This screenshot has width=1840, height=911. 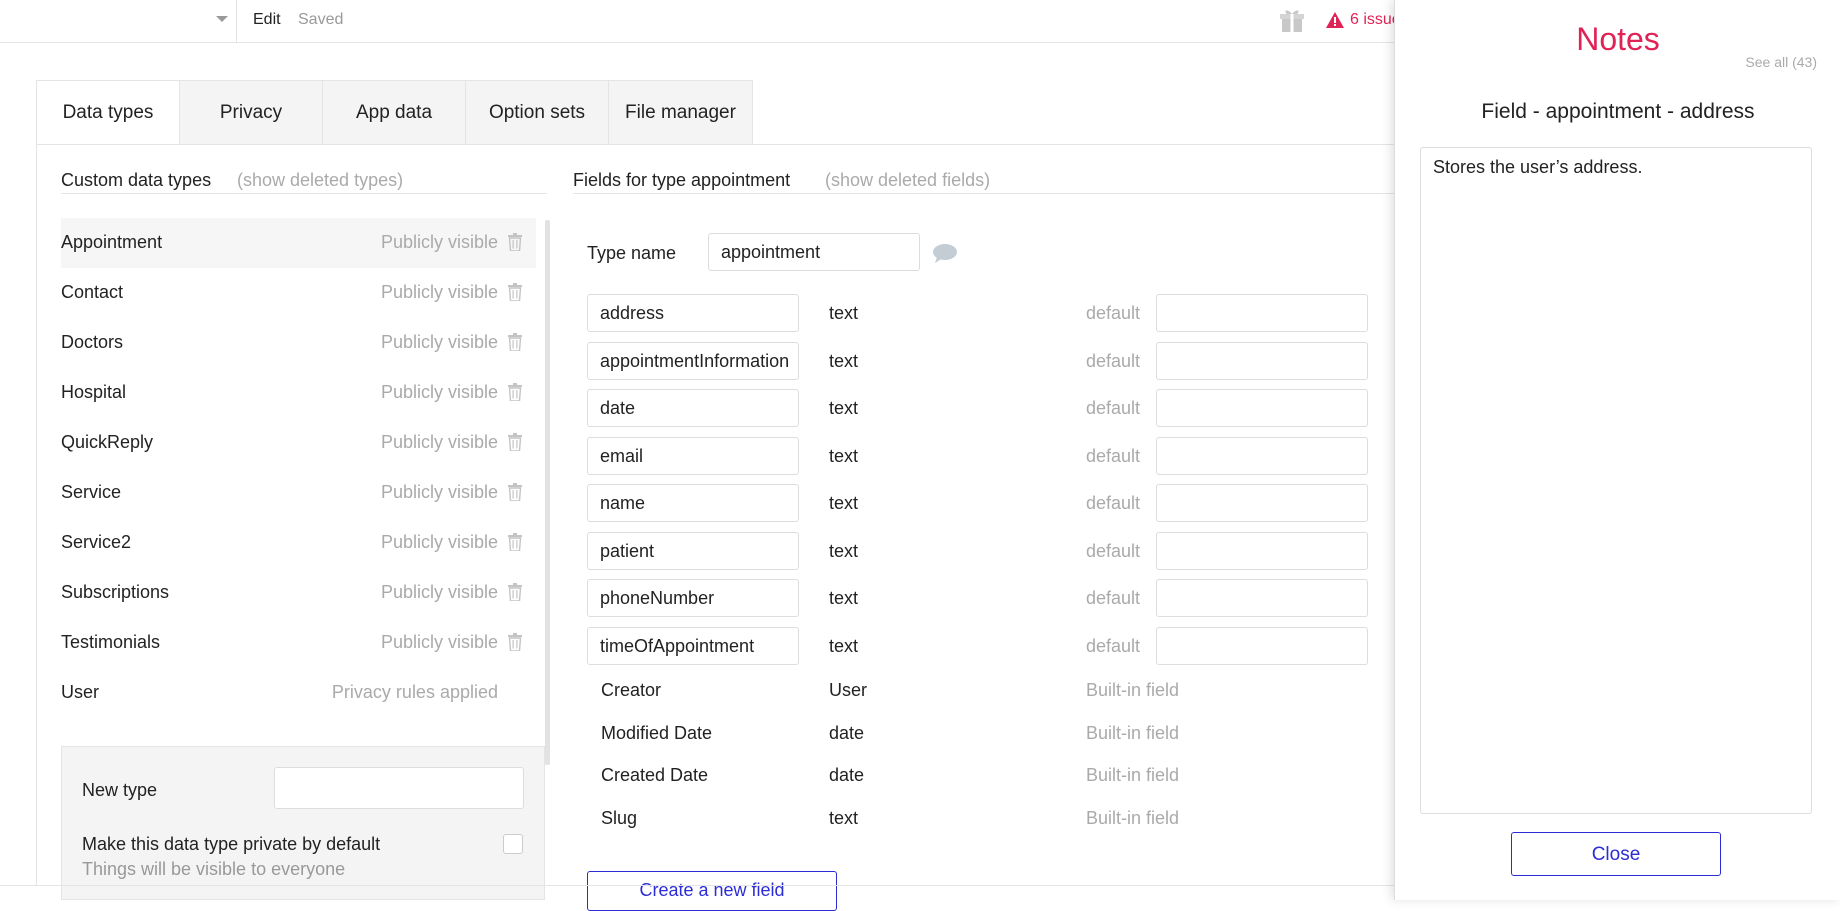 What do you see at coordinates (136, 180) in the screenshot?
I see `custom-data-types-heading: Custom data types` at bounding box center [136, 180].